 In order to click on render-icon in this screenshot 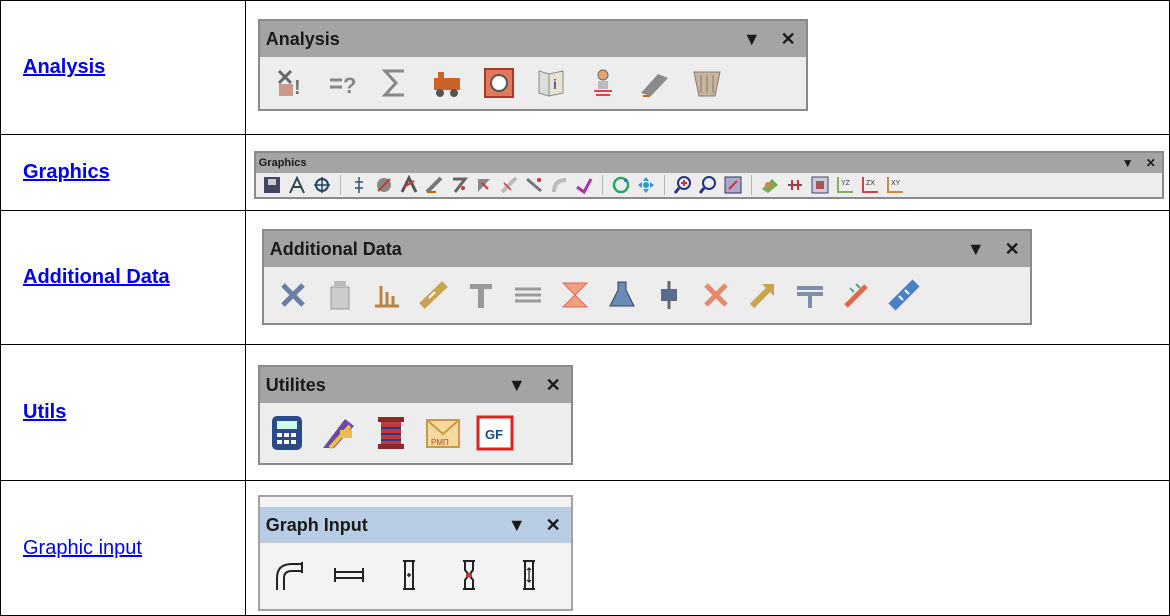, I will do `click(770, 185)`.